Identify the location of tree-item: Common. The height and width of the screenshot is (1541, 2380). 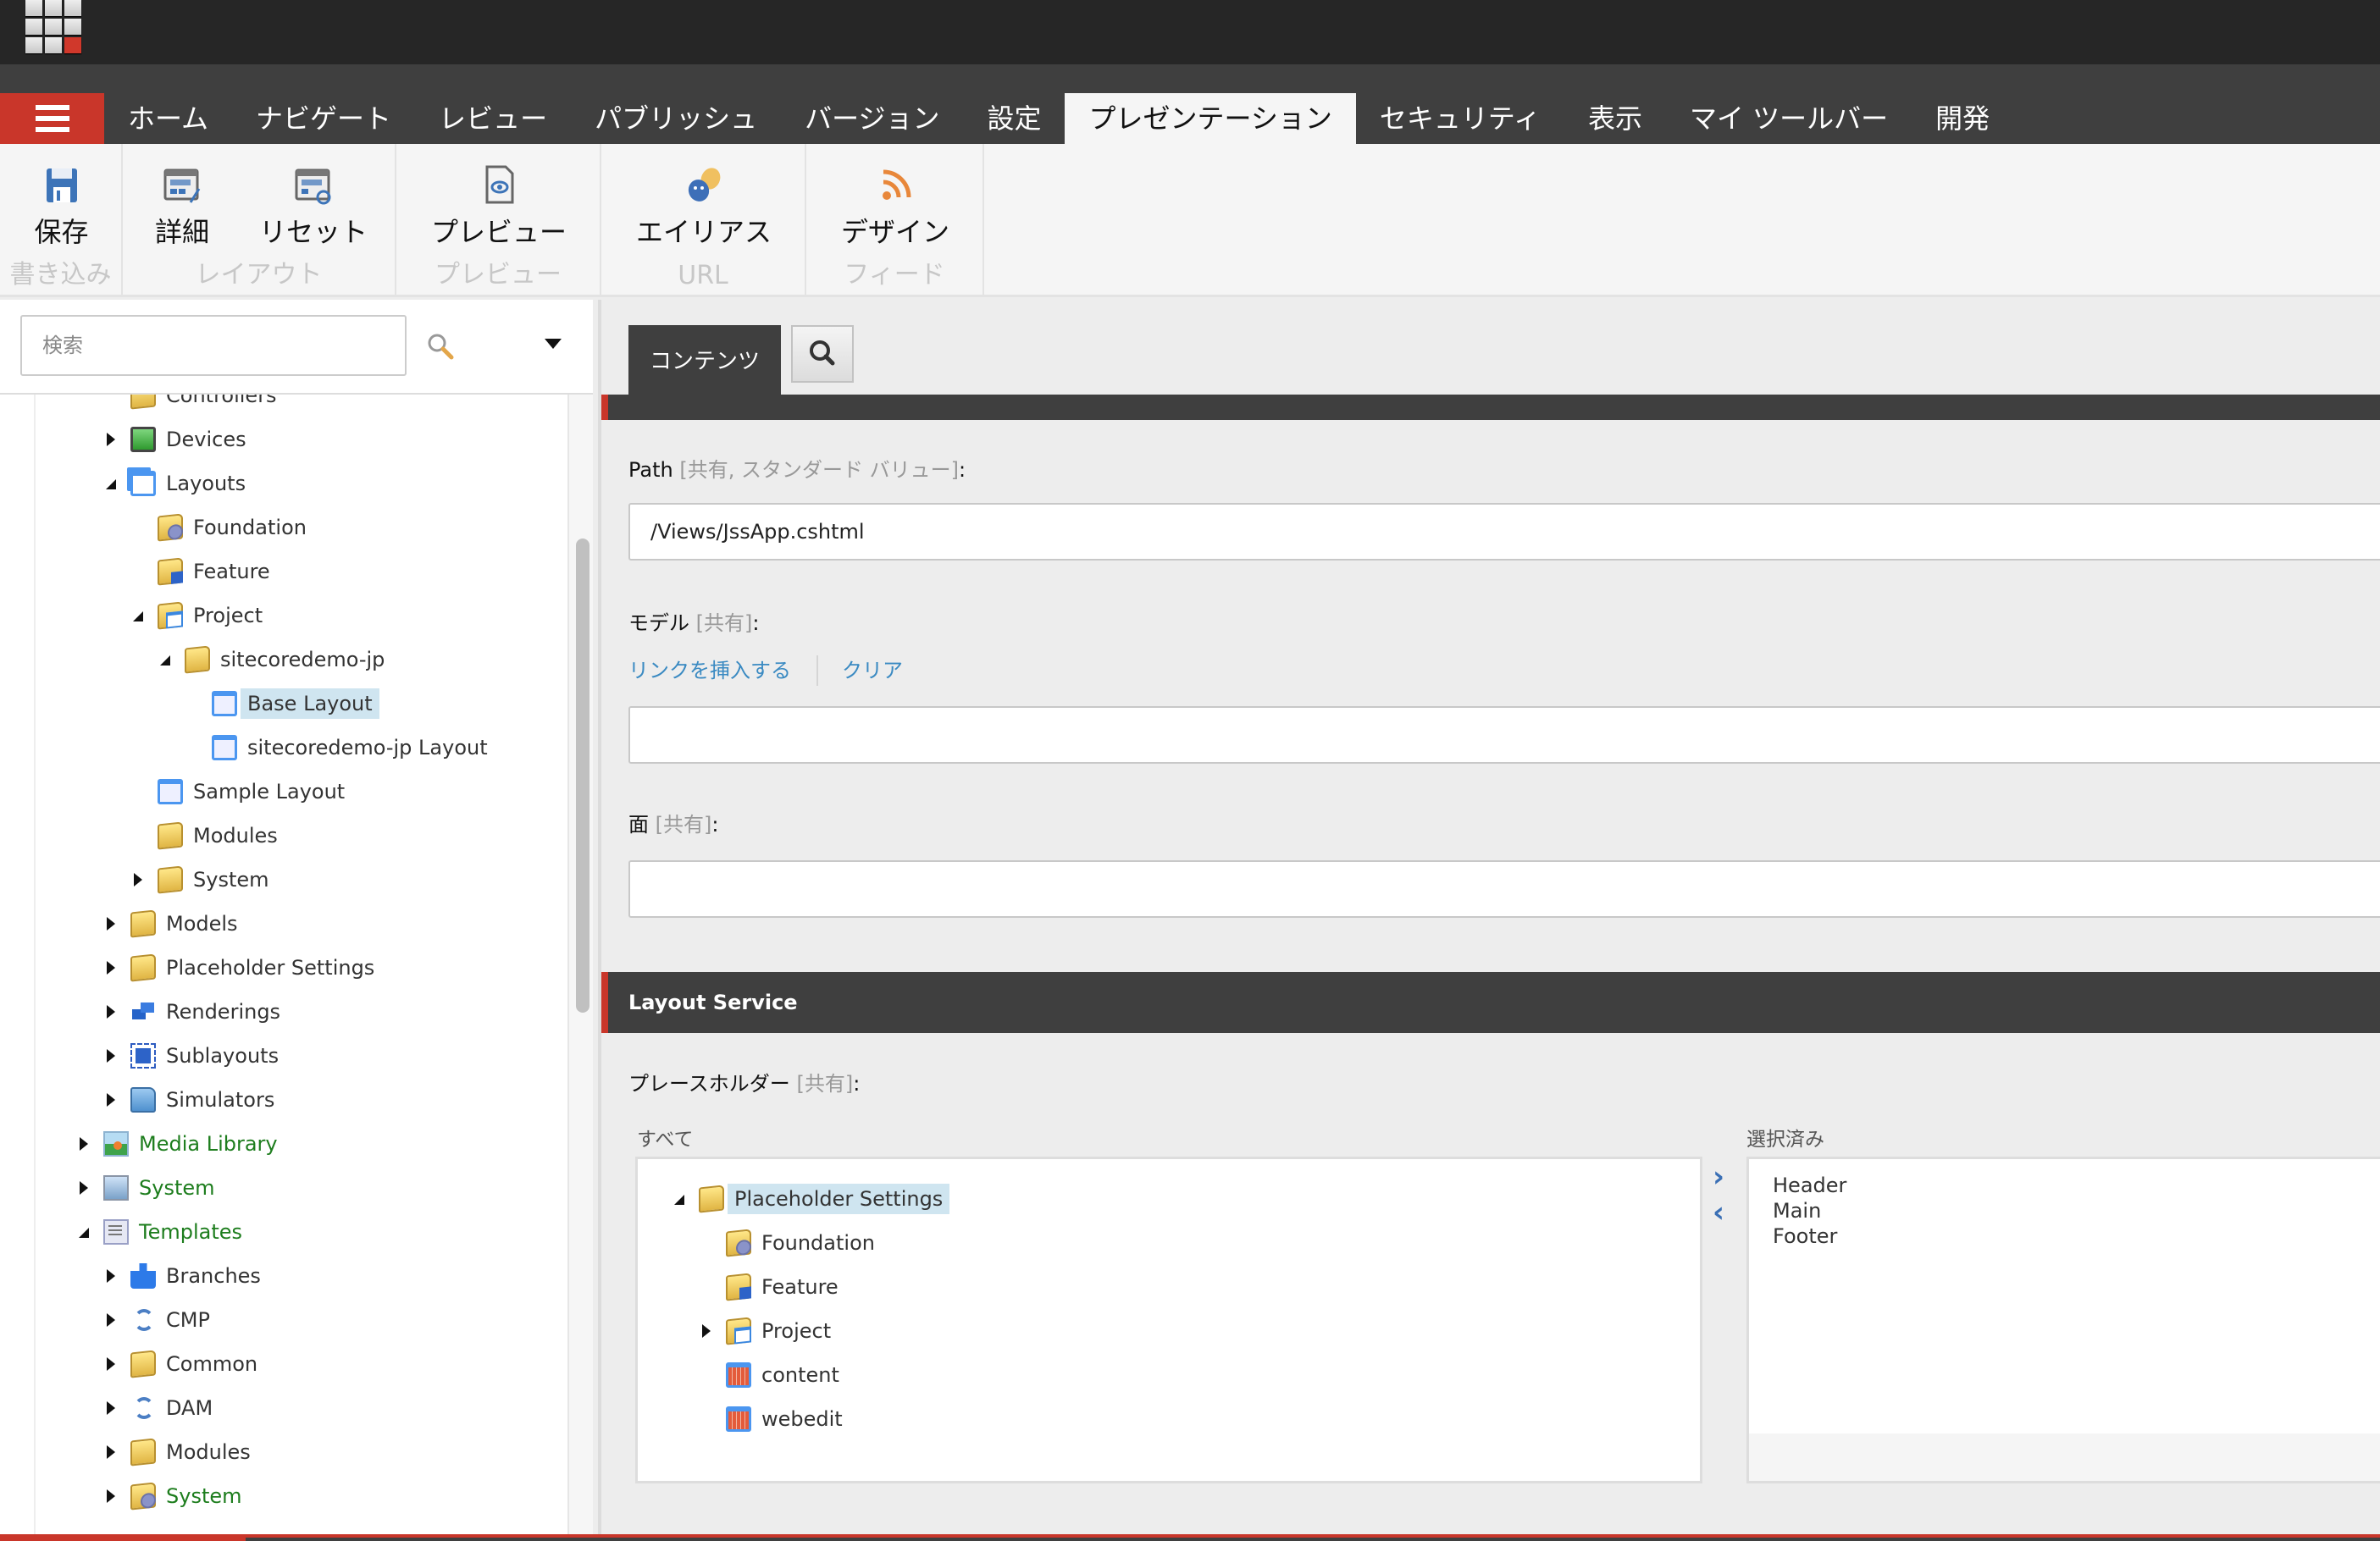
(183, 1364).